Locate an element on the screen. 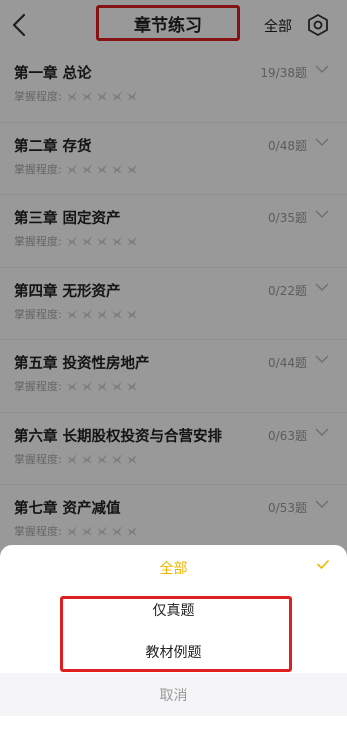 Image resolution: width=347 pixels, height=734 pixels. cancel-label: 取消 is located at coordinates (173, 695).